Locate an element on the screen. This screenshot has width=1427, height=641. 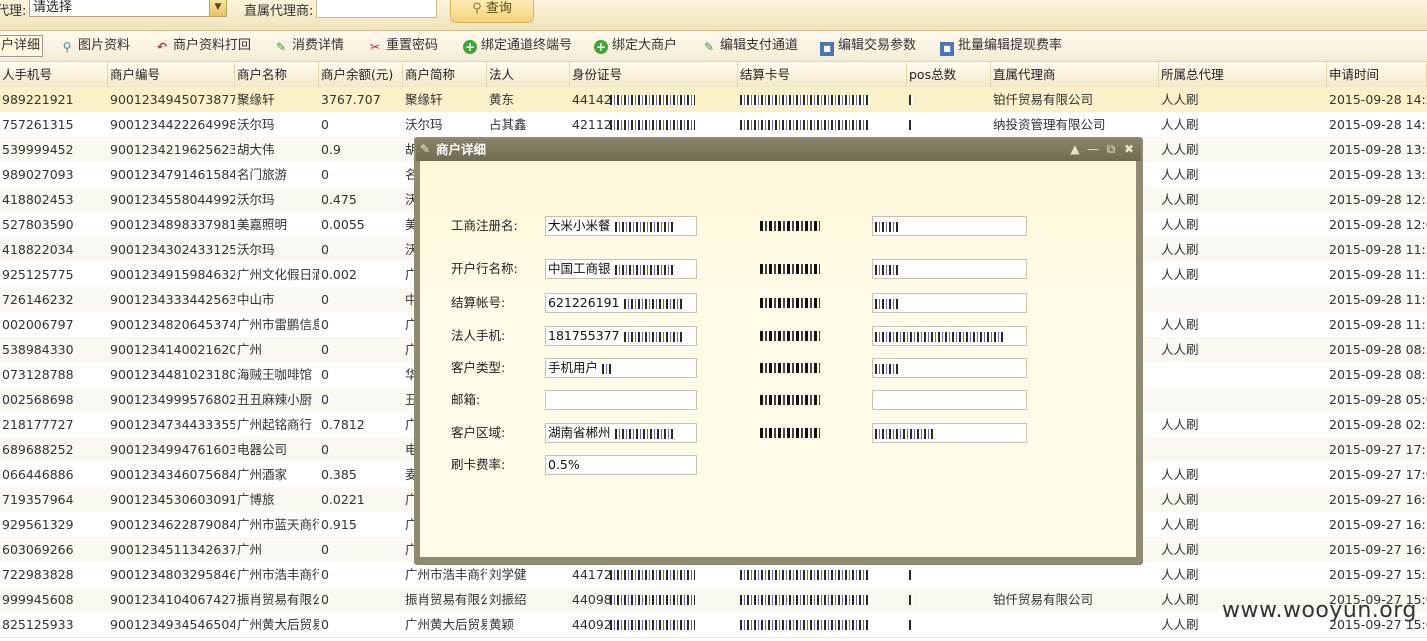
modal-titlebar: ✎ 商户详细 ▲ — ⧉ ✖ is located at coordinates (778, 150).